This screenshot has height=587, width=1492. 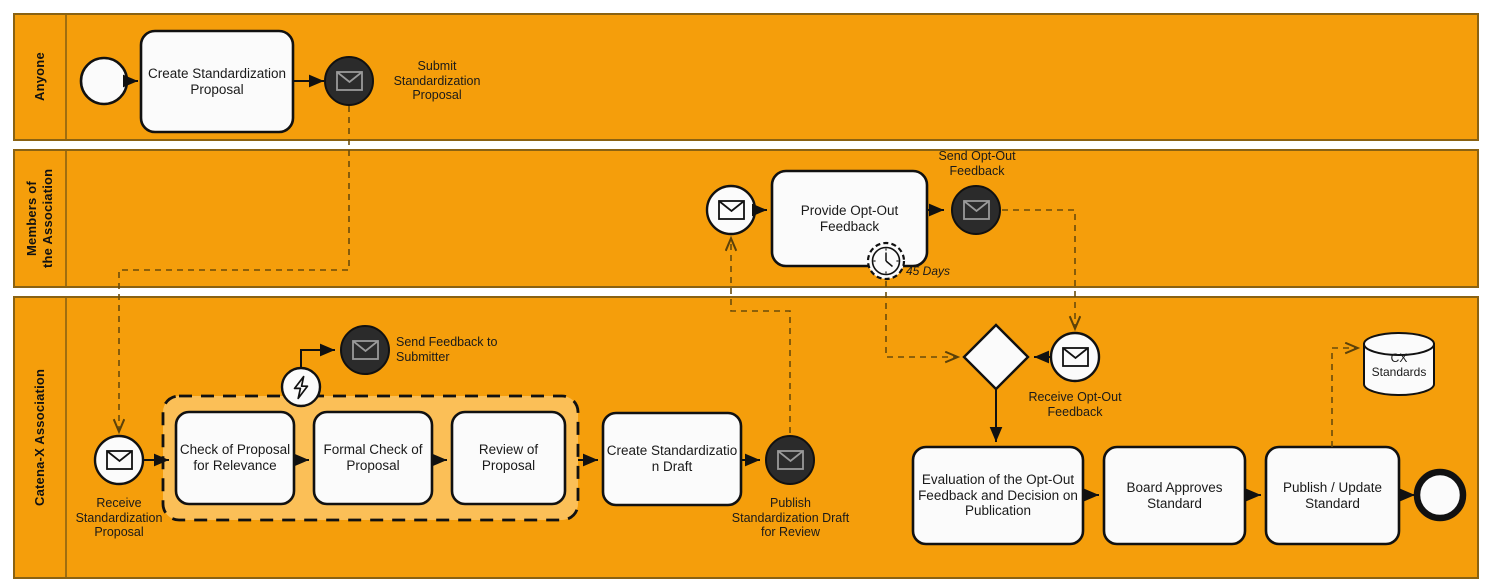 What do you see at coordinates (731, 210) in the screenshot?
I see `provide-optout-catch-event-shape` at bounding box center [731, 210].